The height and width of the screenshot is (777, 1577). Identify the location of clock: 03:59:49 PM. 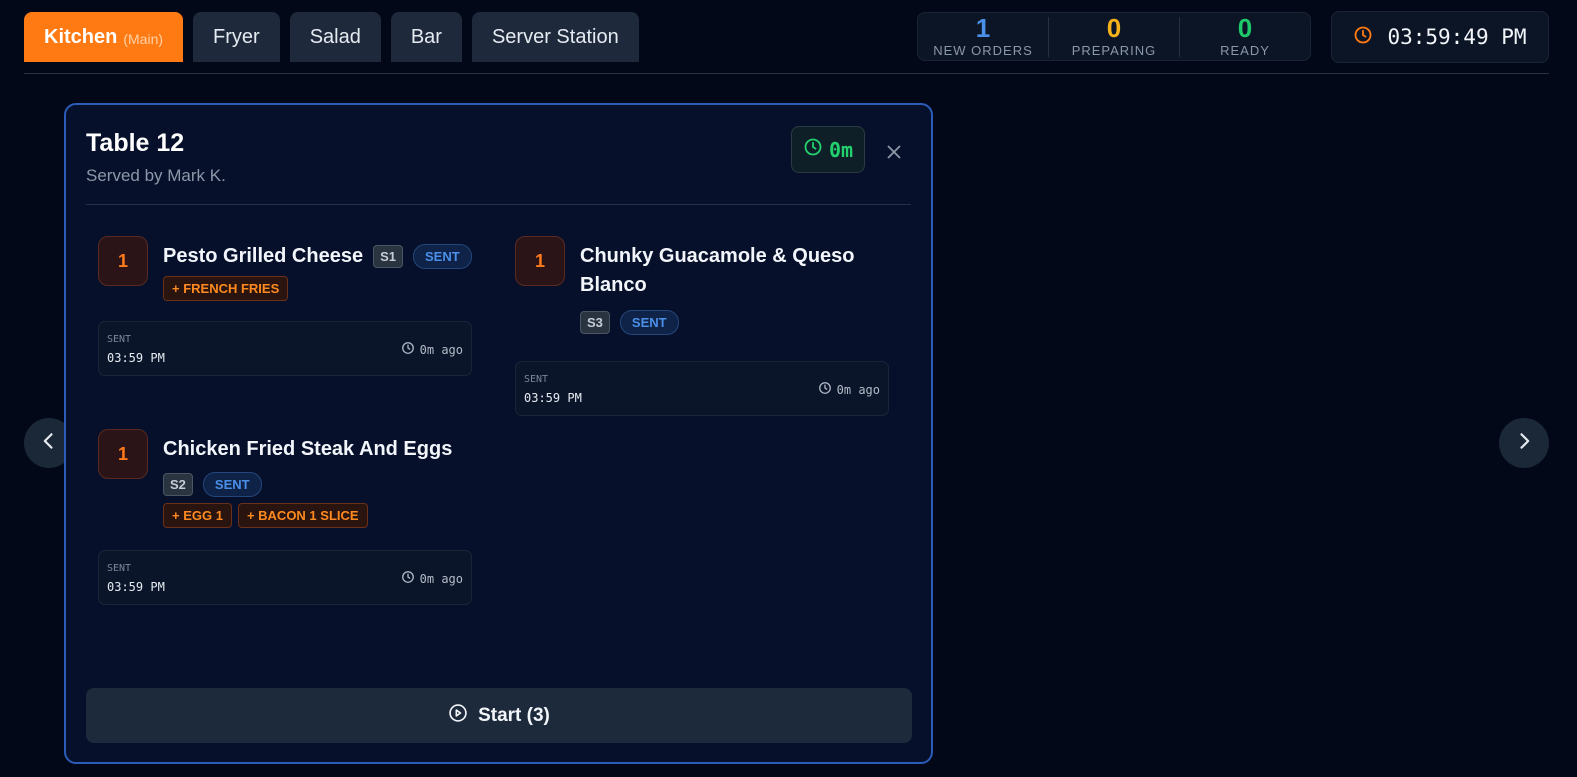
(1440, 37).